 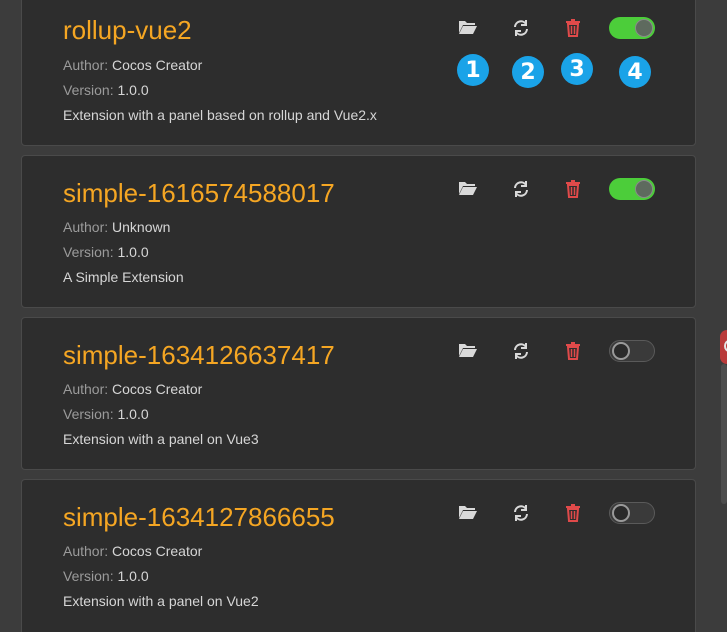 I want to click on extension-name: simple-1634126637417, so click(x=199, y=355).